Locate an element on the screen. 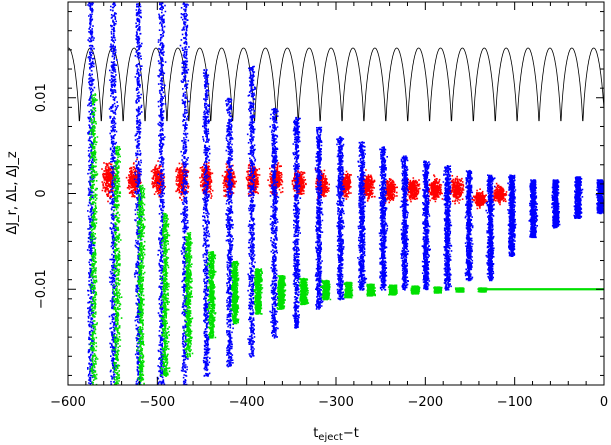  x-tick-label: −100 is located at coordinates (515, 402).